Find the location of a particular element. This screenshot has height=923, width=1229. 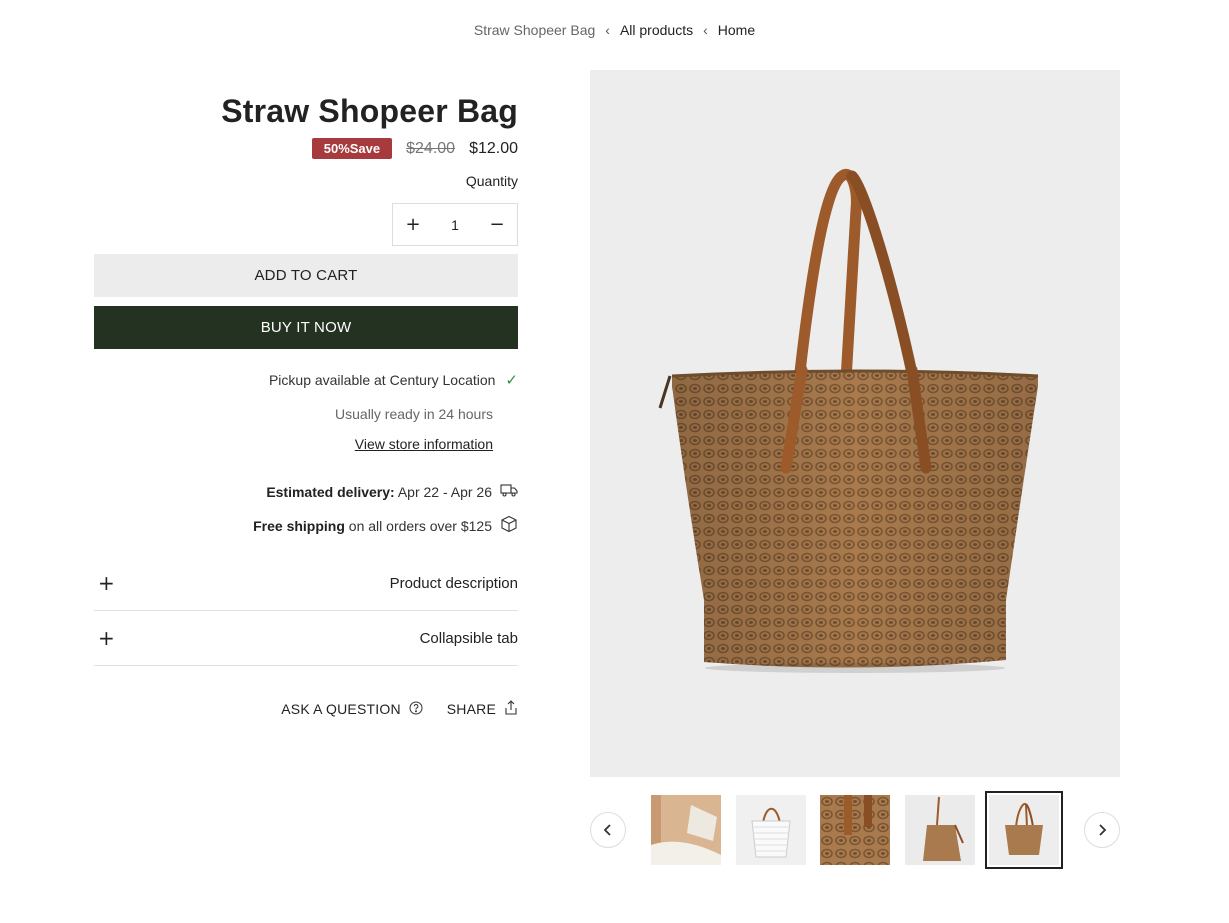

share-button: SHARE is located at coordinates (482, 709).